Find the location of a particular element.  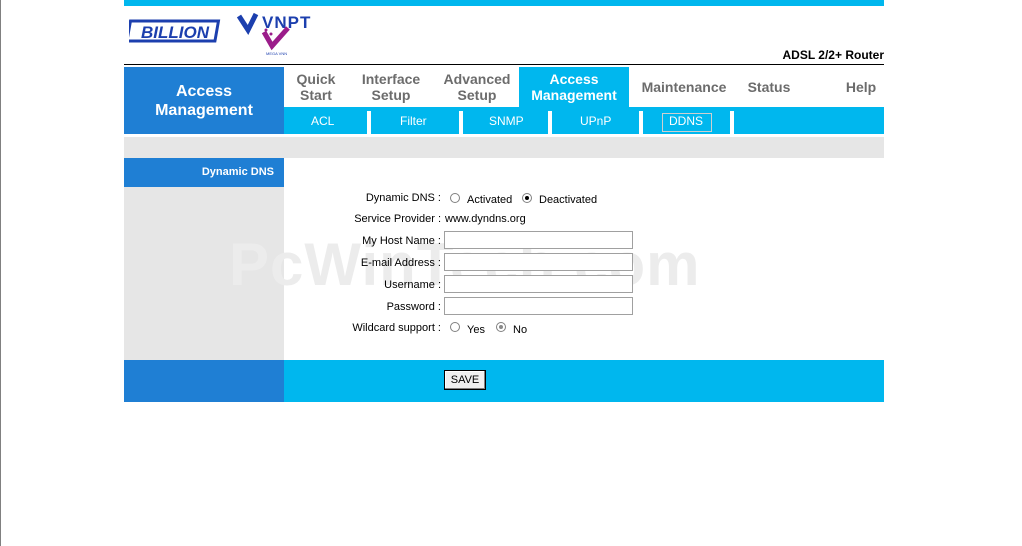

save-button: SAVE is located at coordinates (465, 380).